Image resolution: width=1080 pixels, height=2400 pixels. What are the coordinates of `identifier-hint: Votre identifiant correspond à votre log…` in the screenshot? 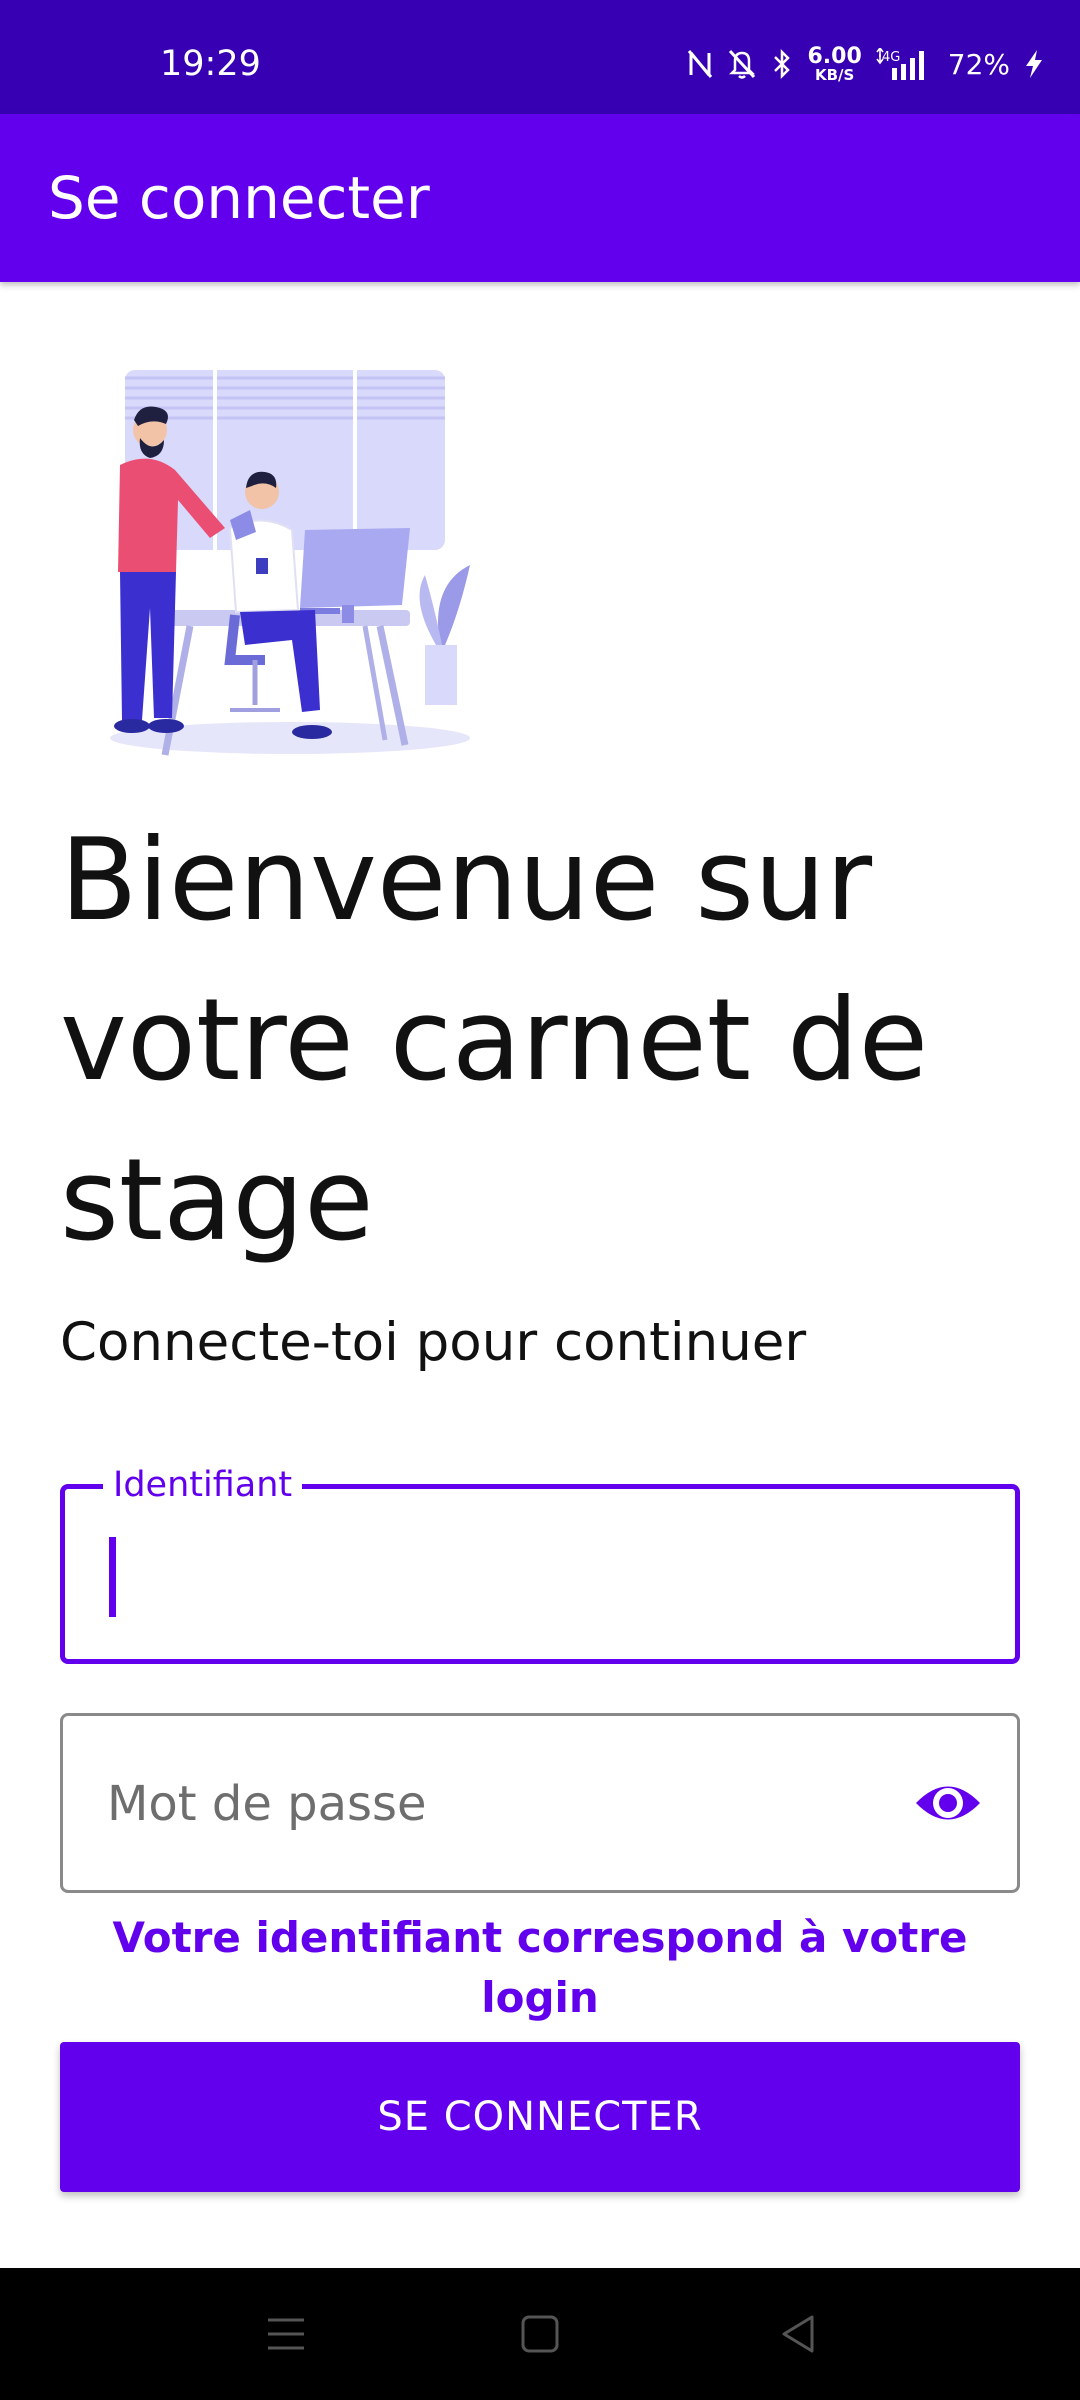 It's located at (540, 1967).